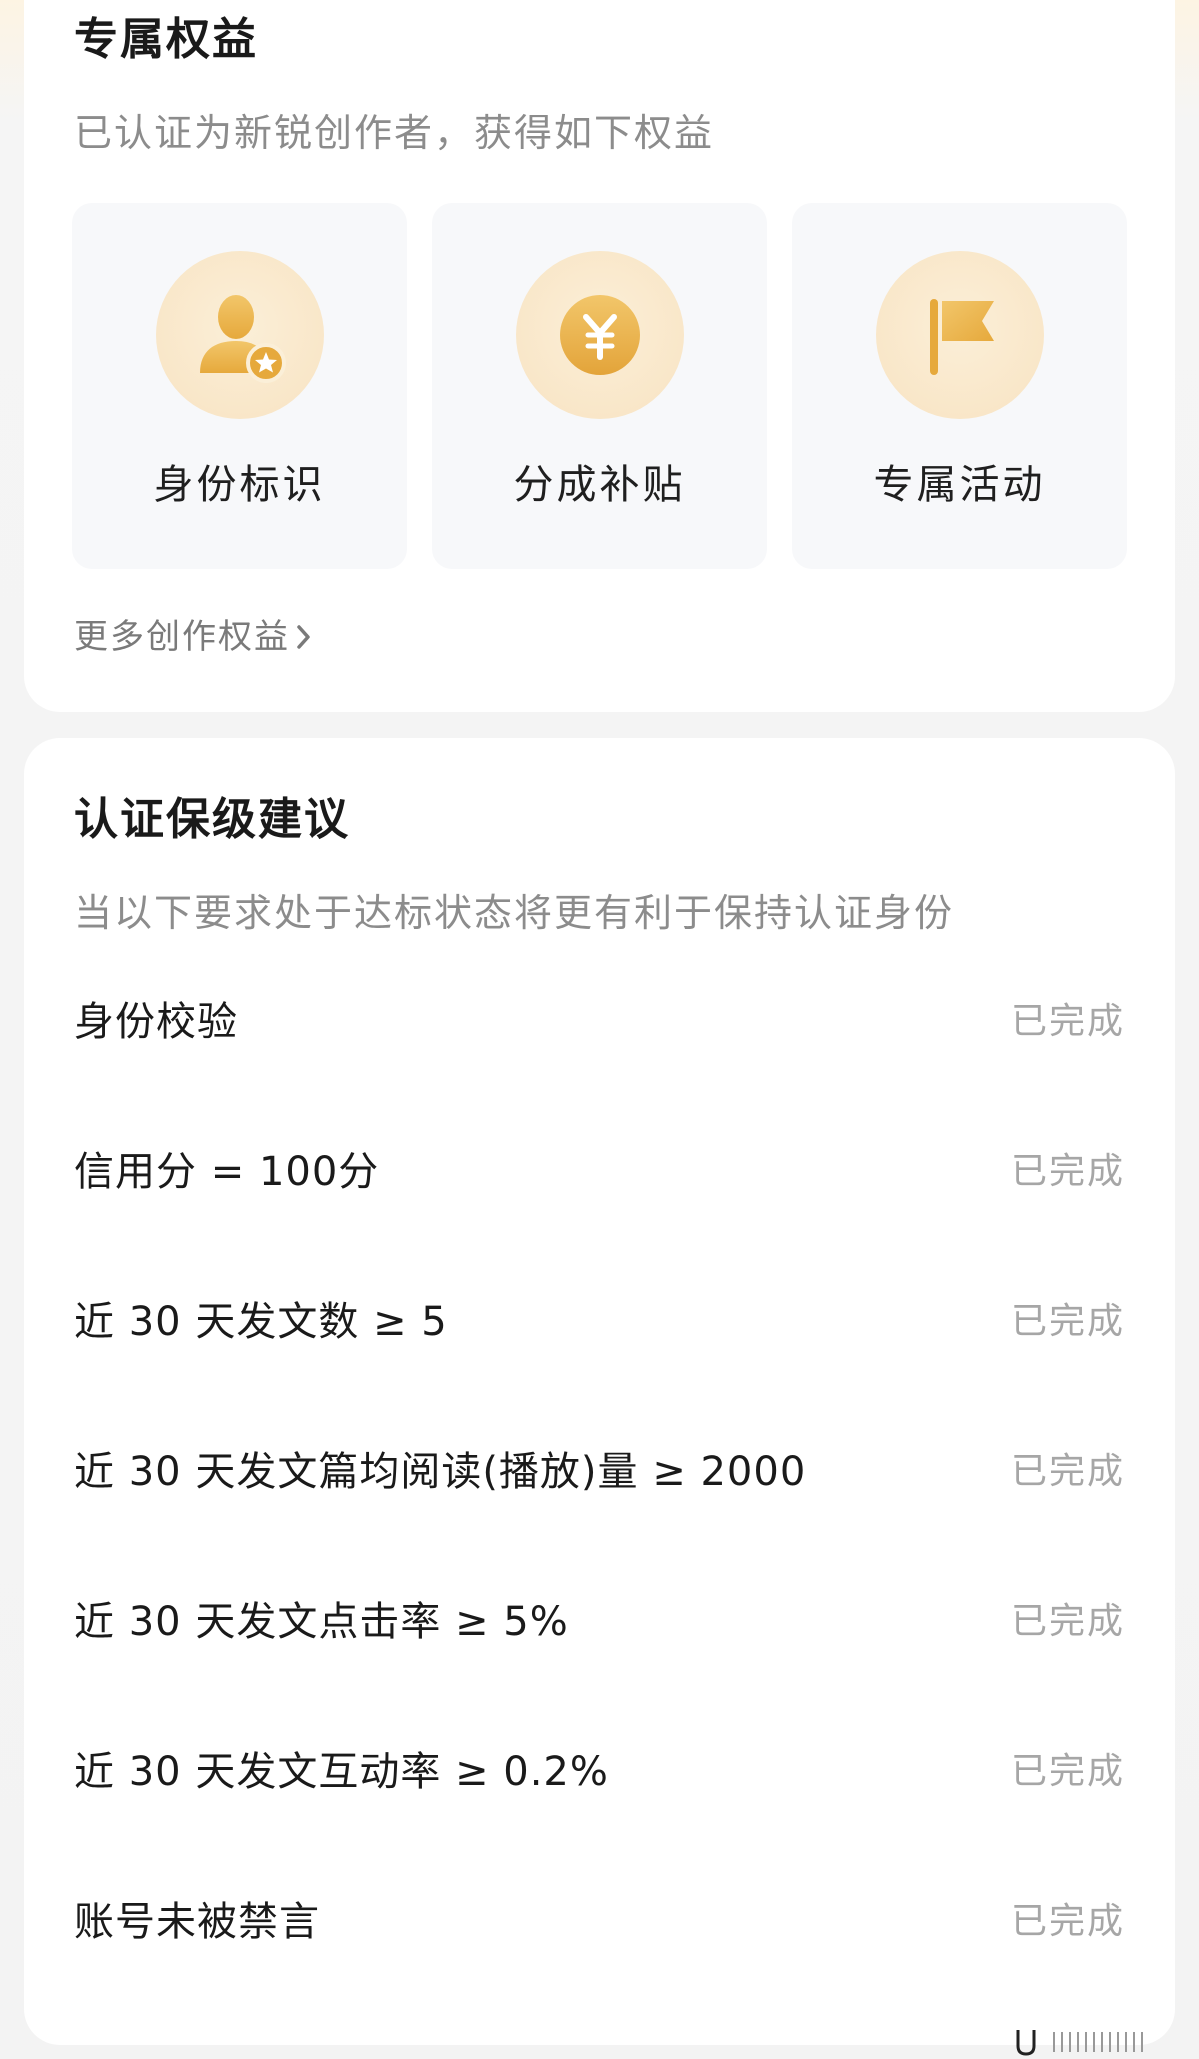 The height and width of the screenshot is (2059, 1199). Describe the element at coordinates (197, 1922) in the screenshot. I see `requirement-text: 账号未被禁言` at that location.